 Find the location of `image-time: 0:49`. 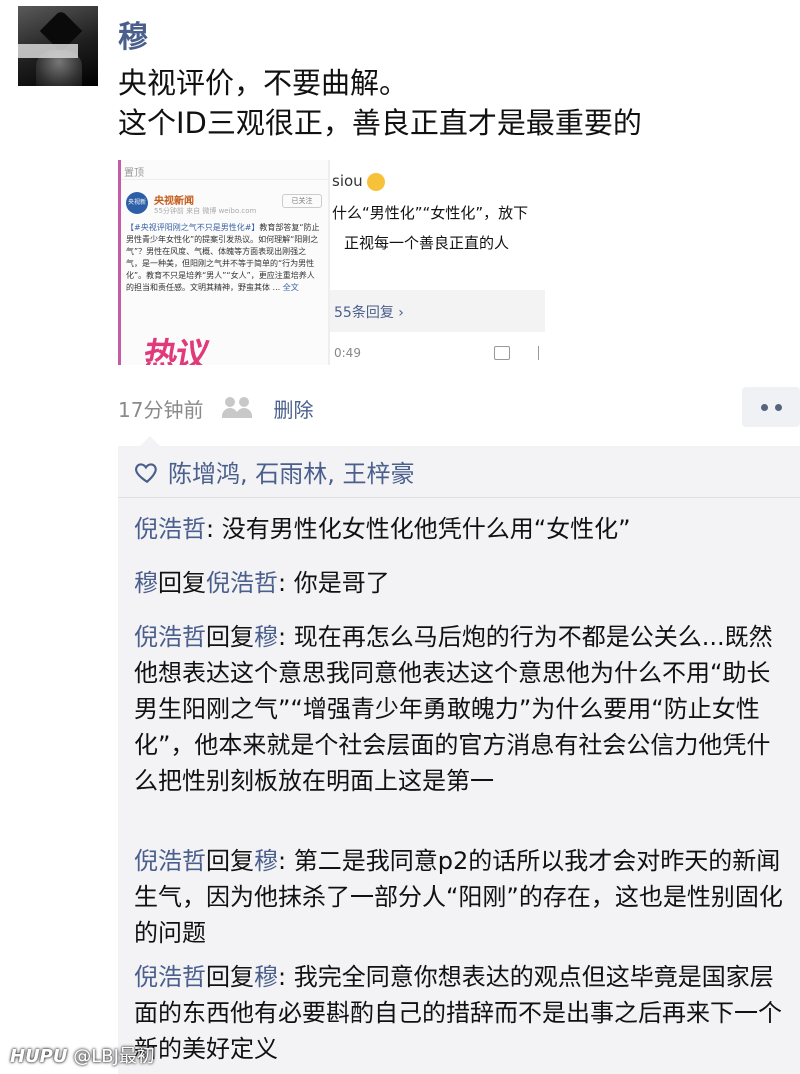

image-time: 0:49 is located at coordinates (347, 353).